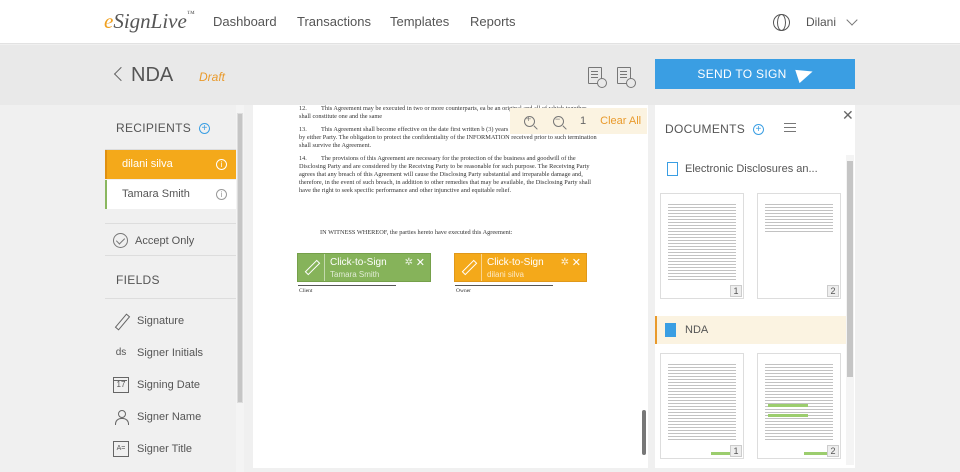 This screenshot has width=960, height=472. I want to click on document-history-icon, so click(626, 77).